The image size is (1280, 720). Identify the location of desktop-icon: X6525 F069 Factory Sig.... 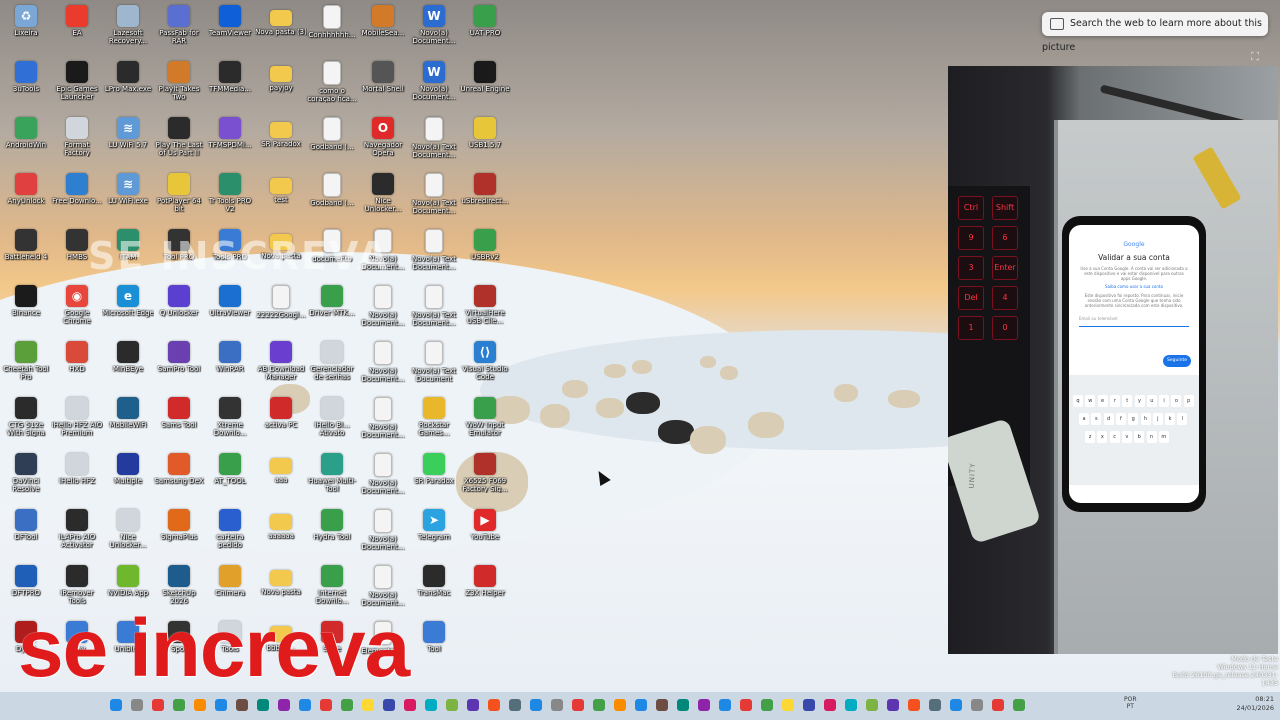
(485, 478).